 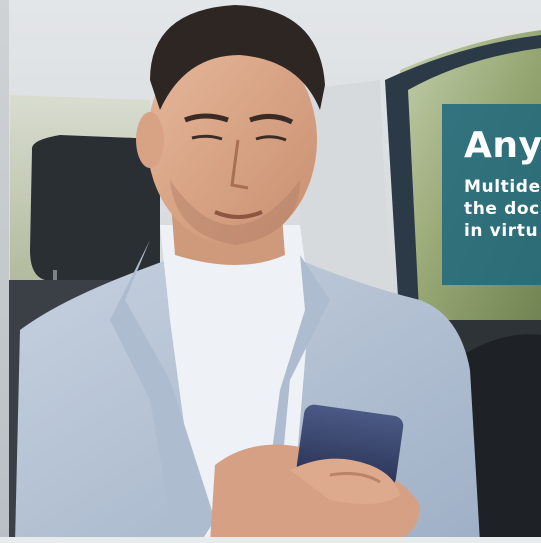 What do you see at coordinates (502, 145) in the screenshot?
I see `overlay-headline: Any` at bounding box center [502, 145].